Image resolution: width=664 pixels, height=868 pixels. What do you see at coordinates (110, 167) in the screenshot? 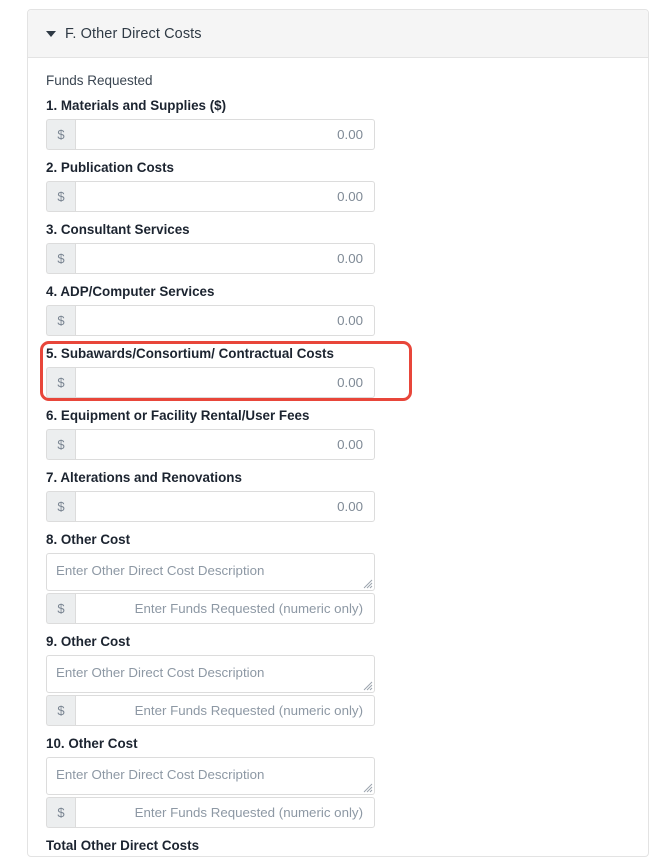
I see `budget-item-label: 2. Publication Costs` at bounding box center [110, 167].